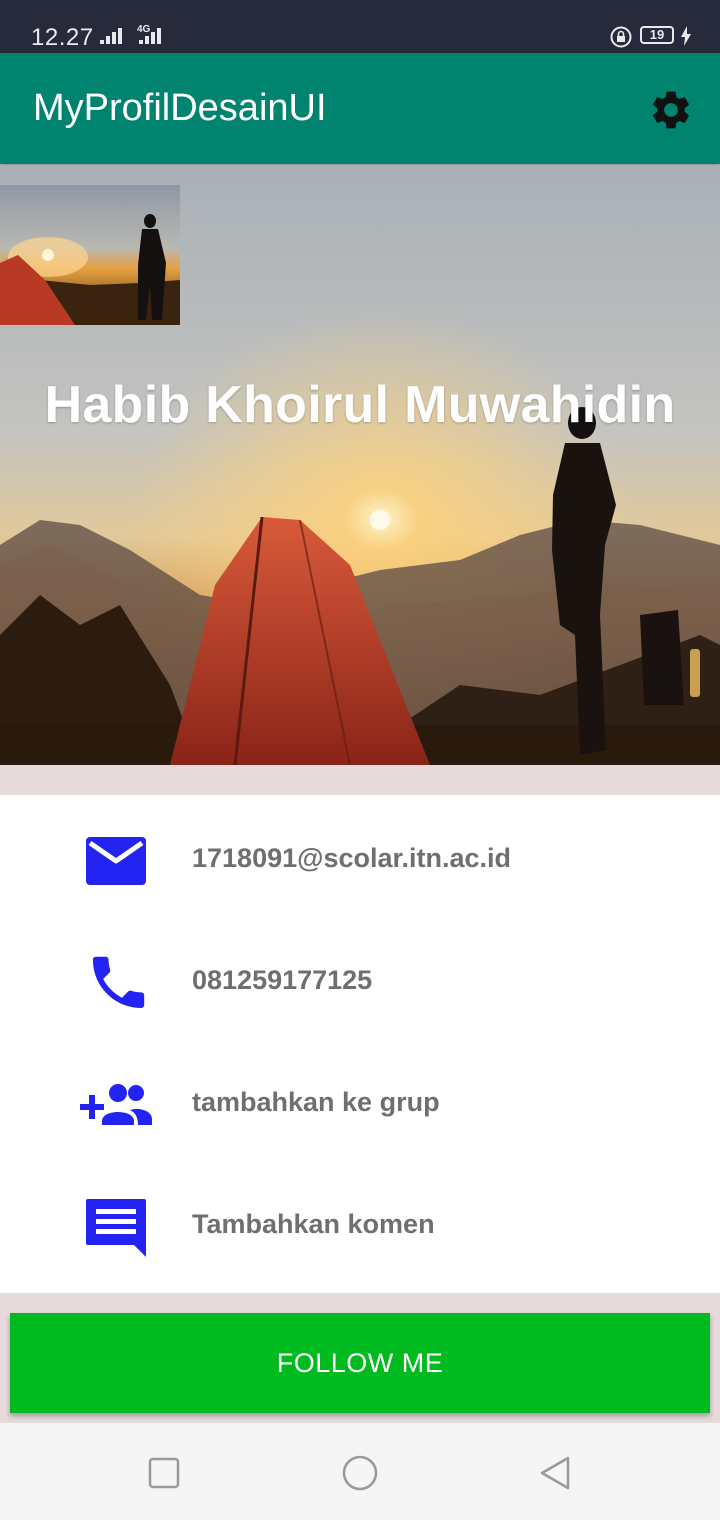 This screenshot has width=720, height=1520. I want to click on system-navigation-bar, so click(360, 1471).